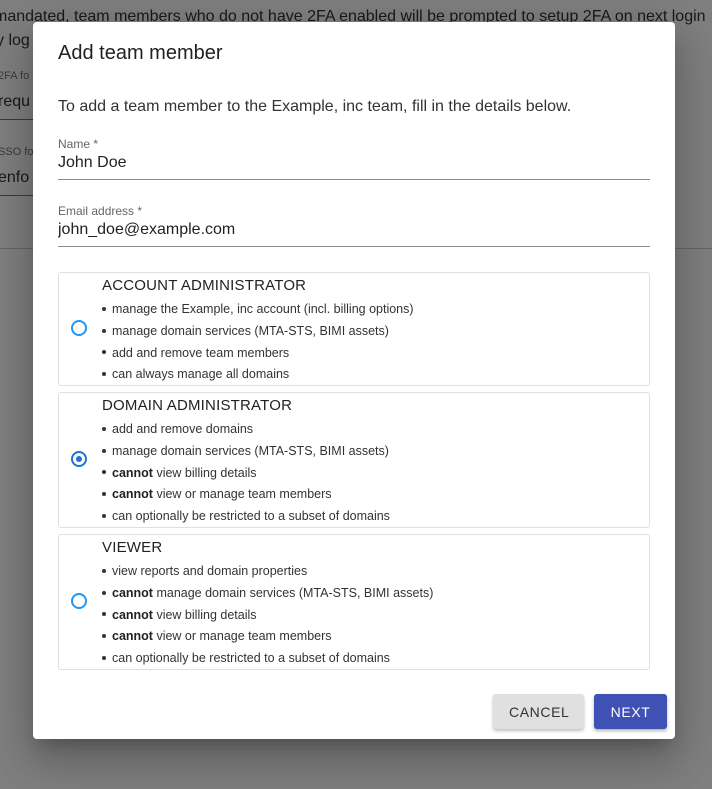 The width and height of the screenshot is (712, 789). What do you see at coordinates (79, 601) in the screenshot?
I see `radio-viewer` at bounding box center [79, 601].